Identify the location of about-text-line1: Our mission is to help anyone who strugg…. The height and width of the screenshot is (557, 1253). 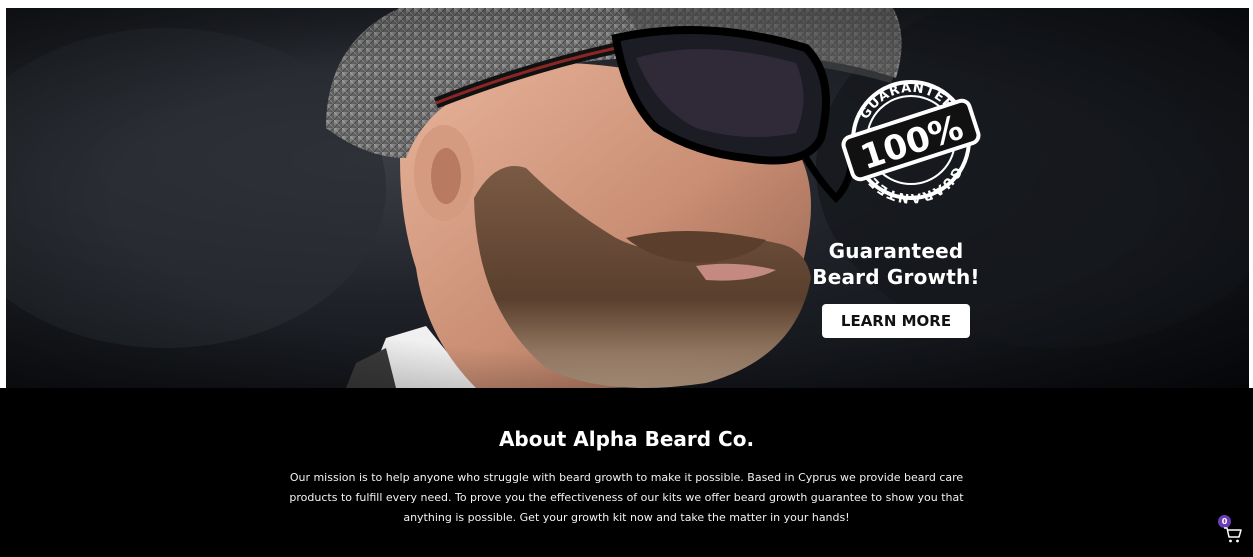
(626, 477).